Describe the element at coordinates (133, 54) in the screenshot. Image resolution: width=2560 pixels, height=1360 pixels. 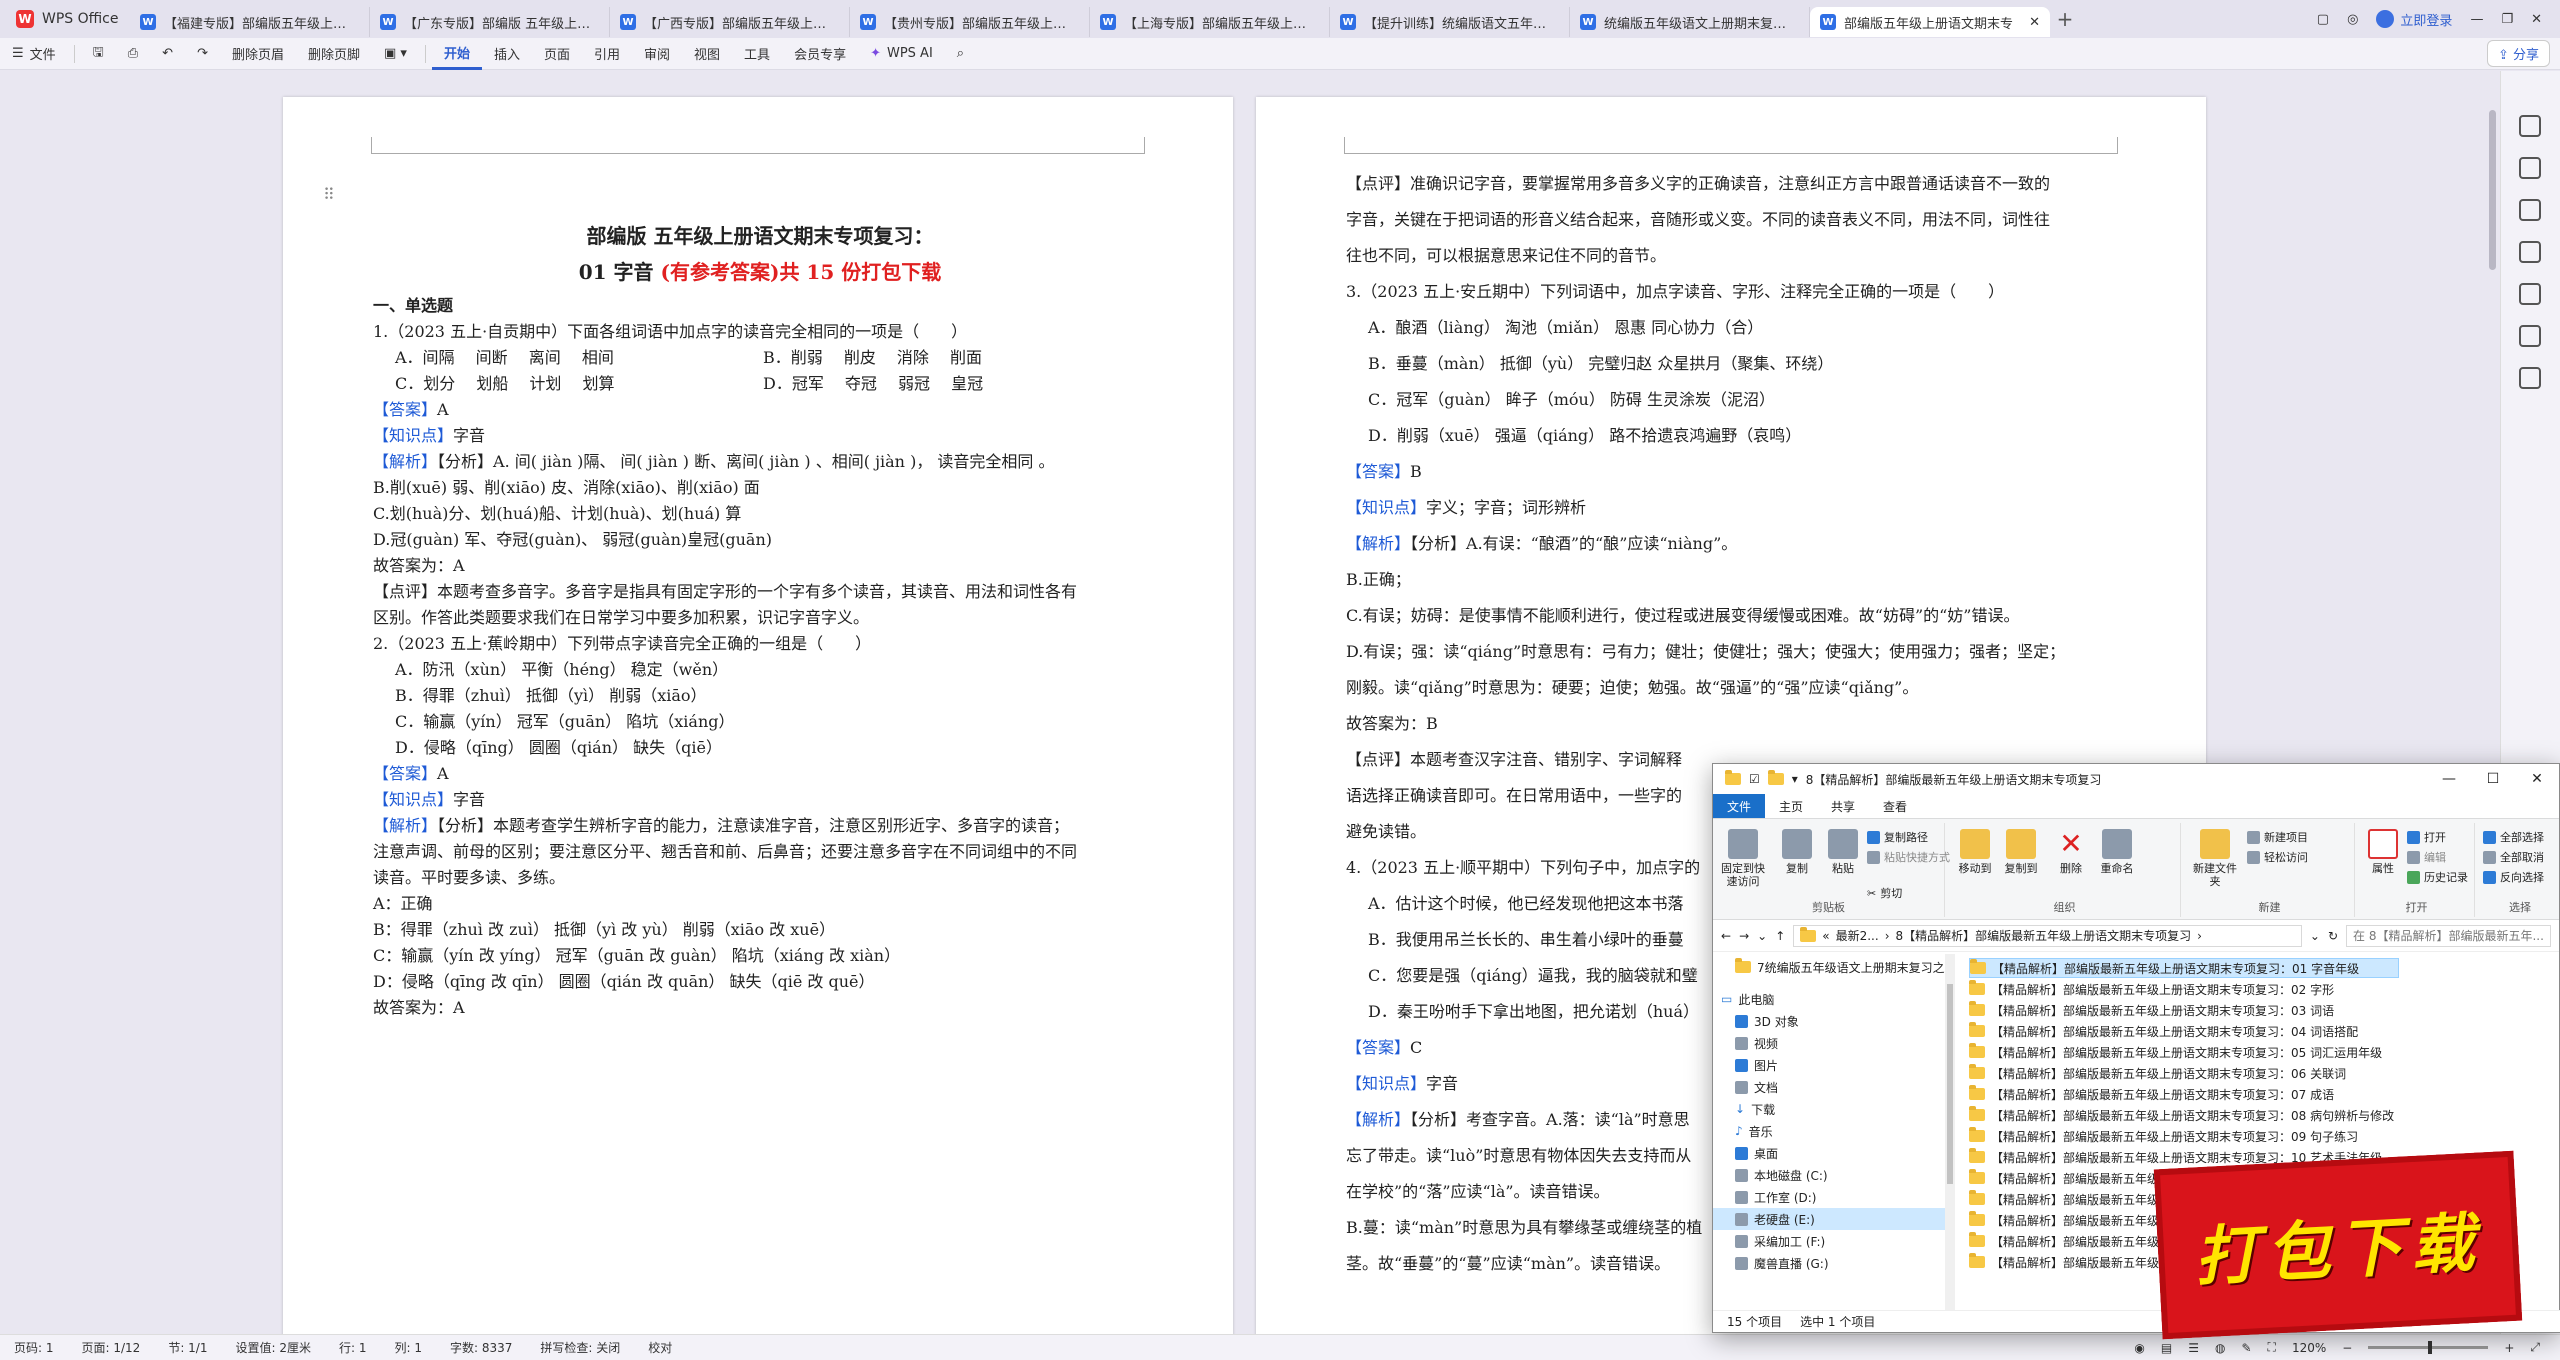
I see `print-icon: ⎙` at that location.